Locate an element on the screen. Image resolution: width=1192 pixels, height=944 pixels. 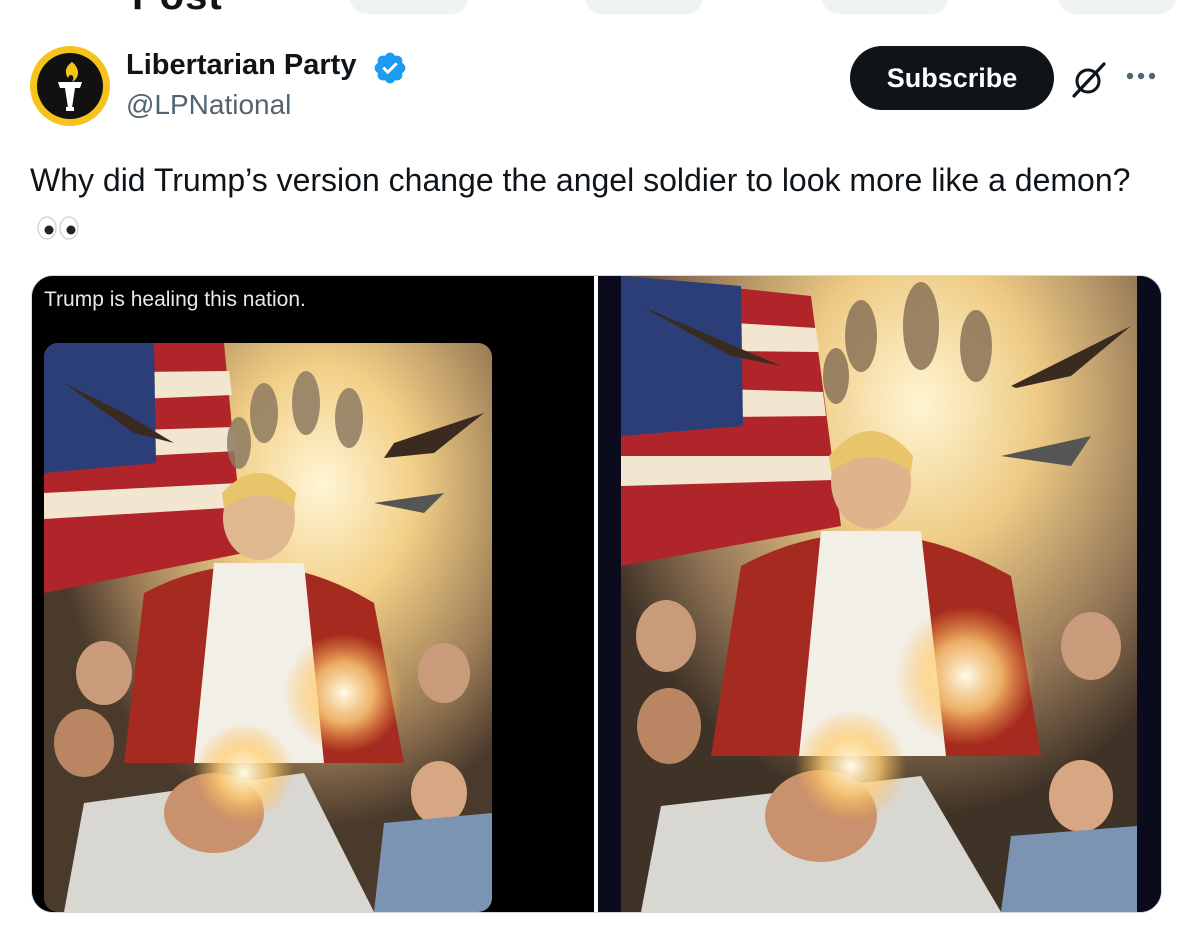
avatar is located at coordinates (70, 86).